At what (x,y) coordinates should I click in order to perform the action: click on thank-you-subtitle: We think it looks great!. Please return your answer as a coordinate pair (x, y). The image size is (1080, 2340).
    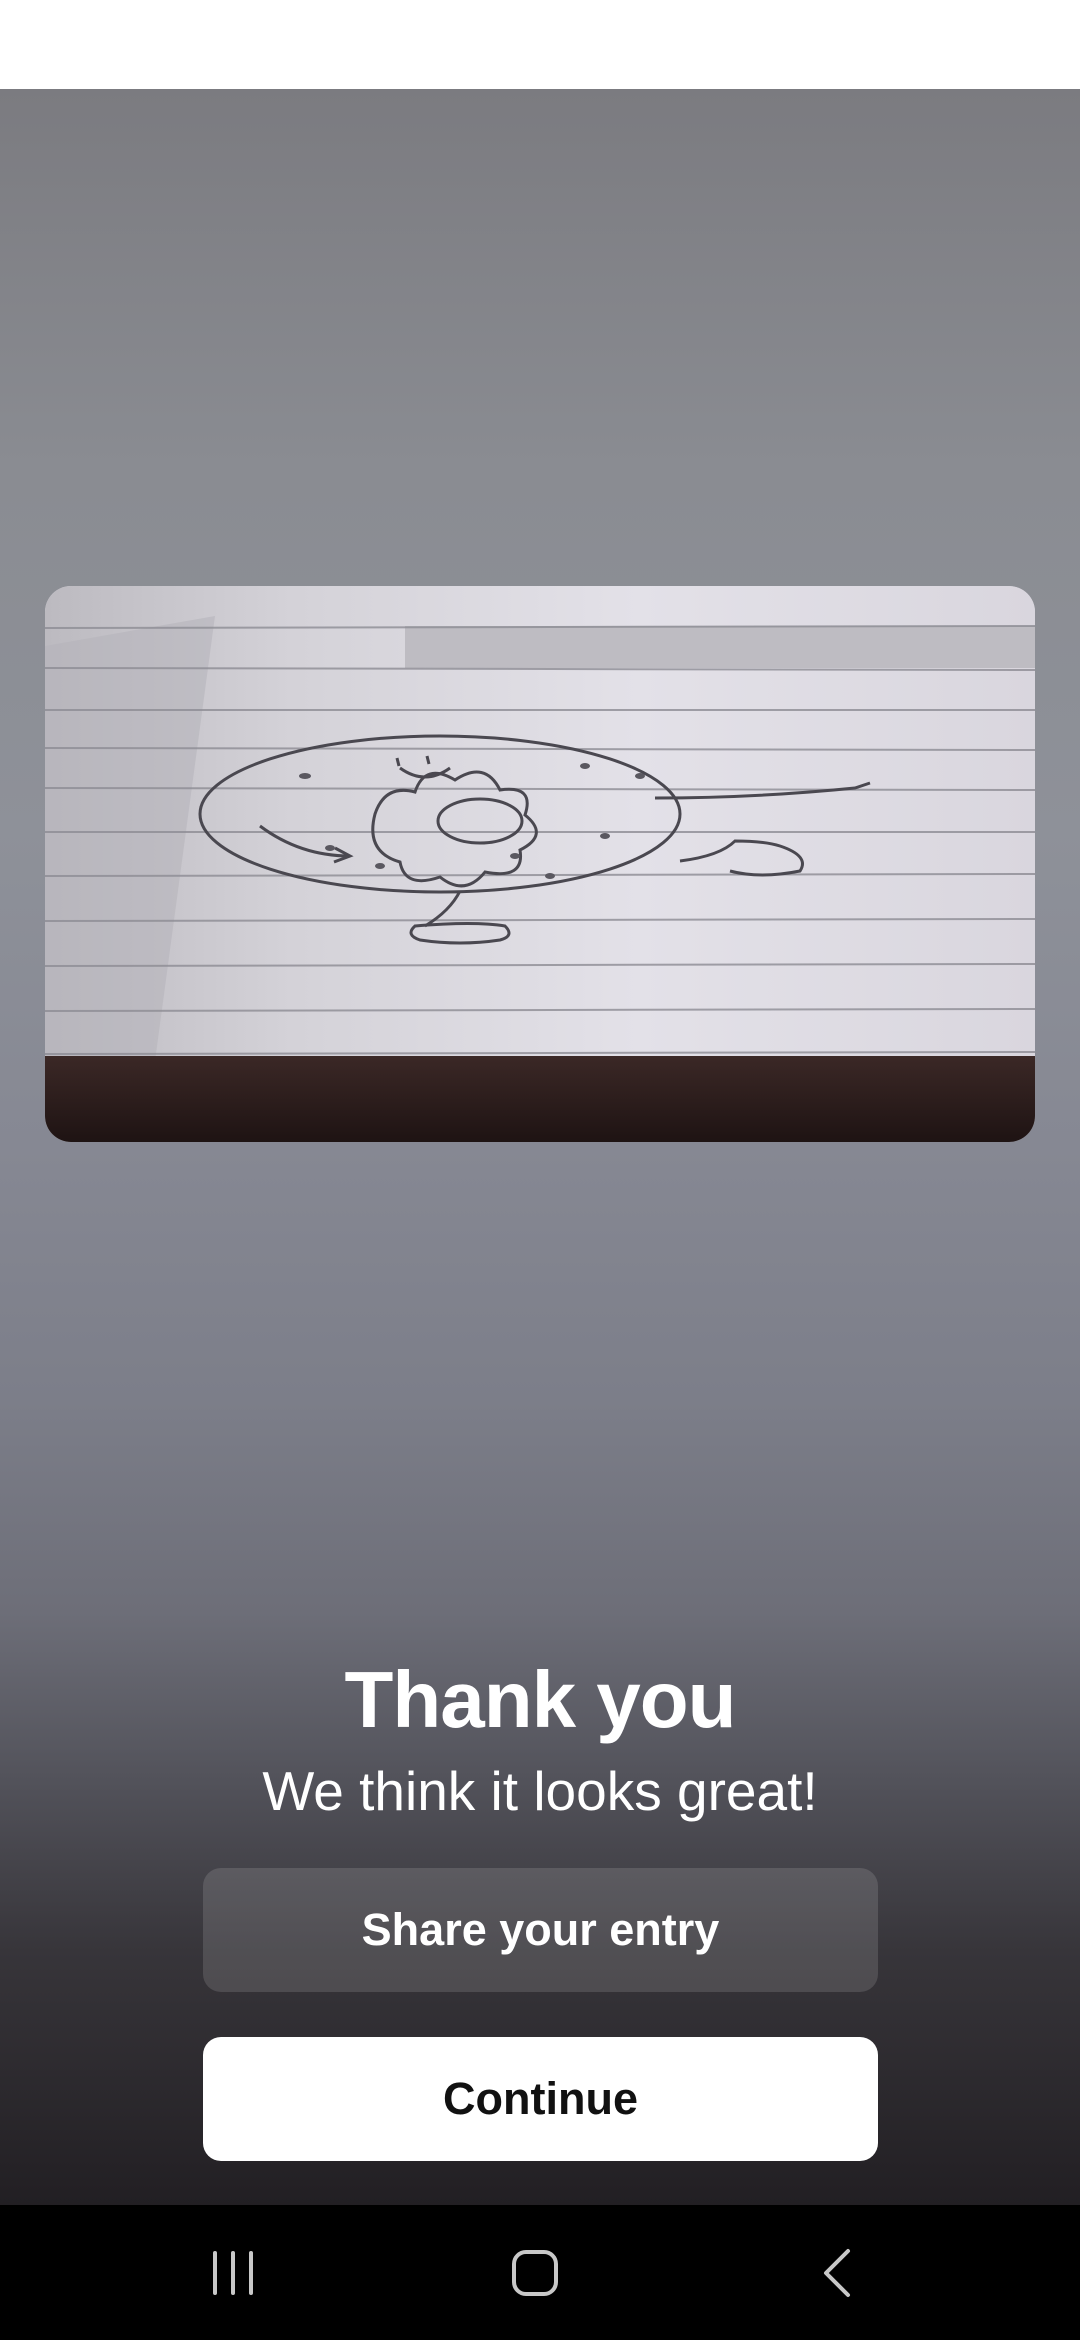
    Looking at the image, I should click on (540, 1791).